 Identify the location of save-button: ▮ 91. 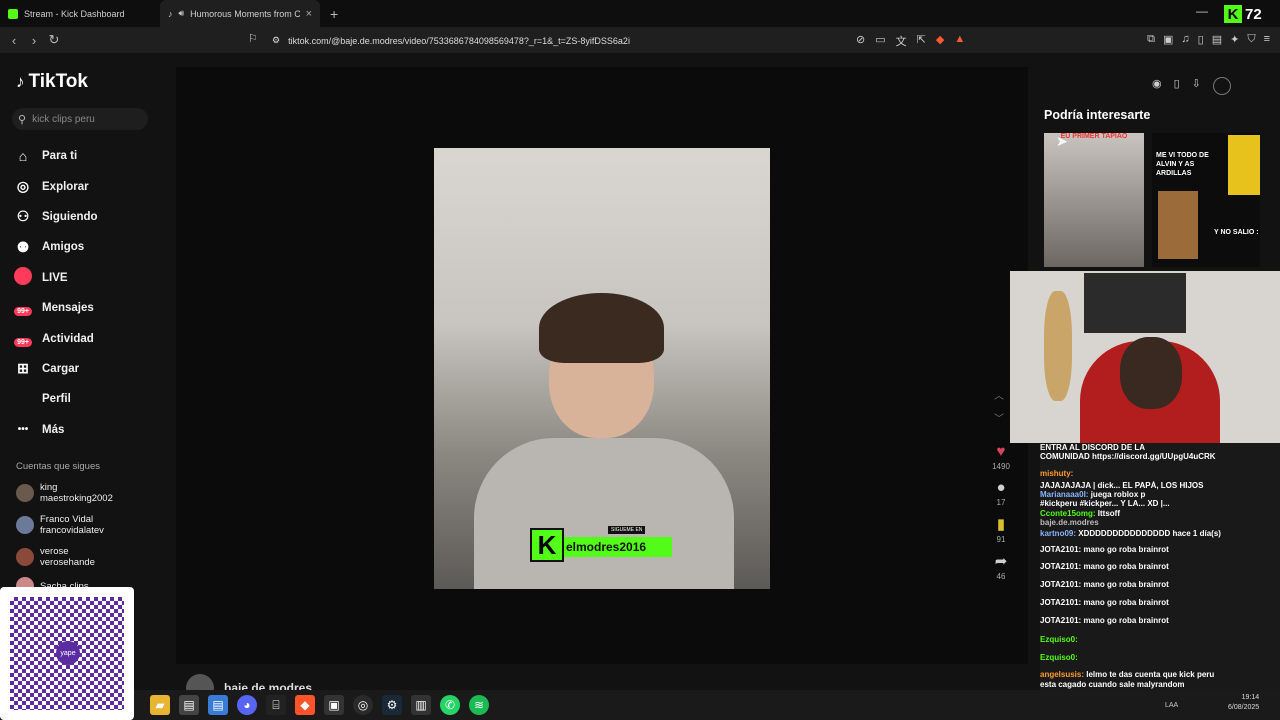
(1001, 529).